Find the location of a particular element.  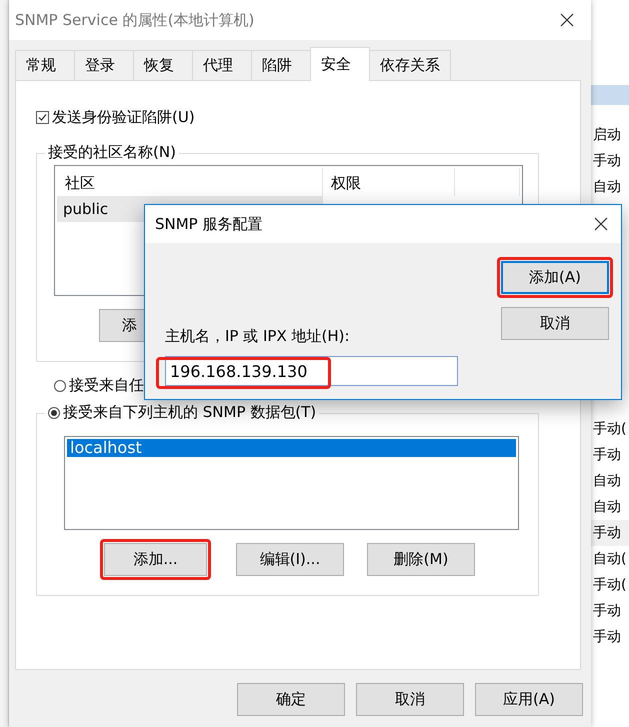

startup-type: 启动 is located at coordinates (607, 135).